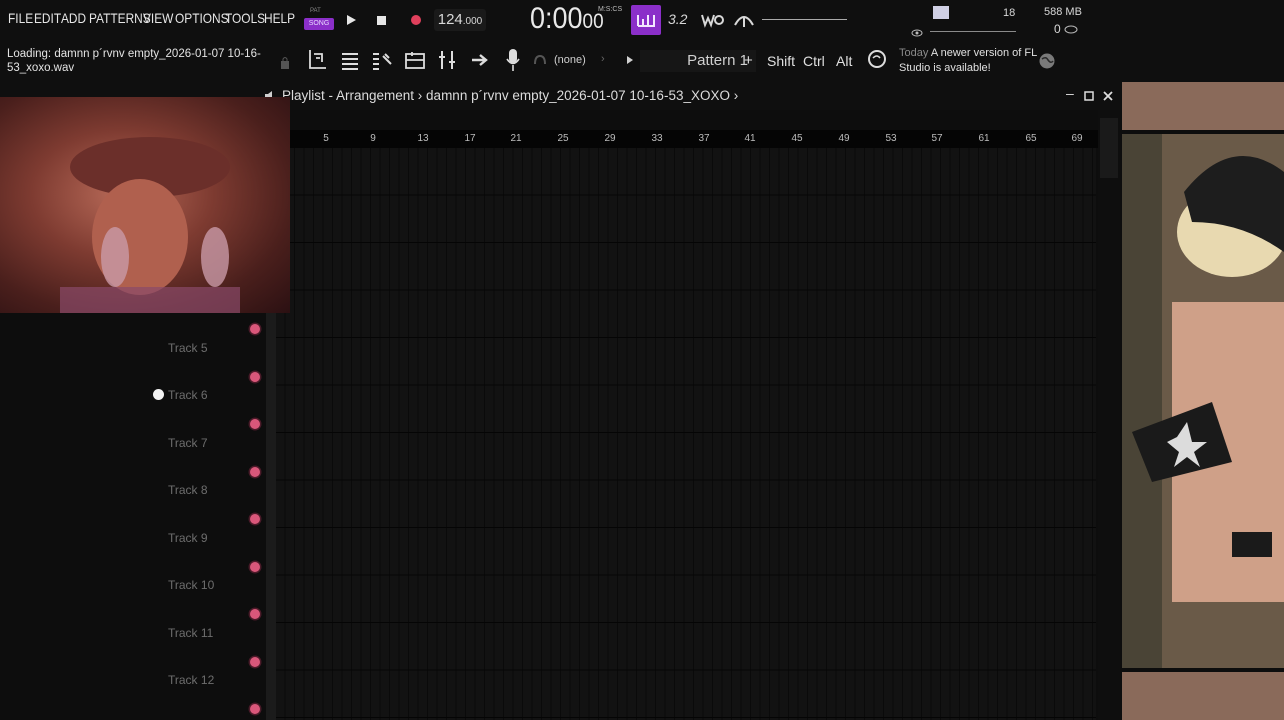 Image resolution: width=1284 pixels, height=720 pixels. I want to click on ctrl-key: Ctrl, so click(814, 61).